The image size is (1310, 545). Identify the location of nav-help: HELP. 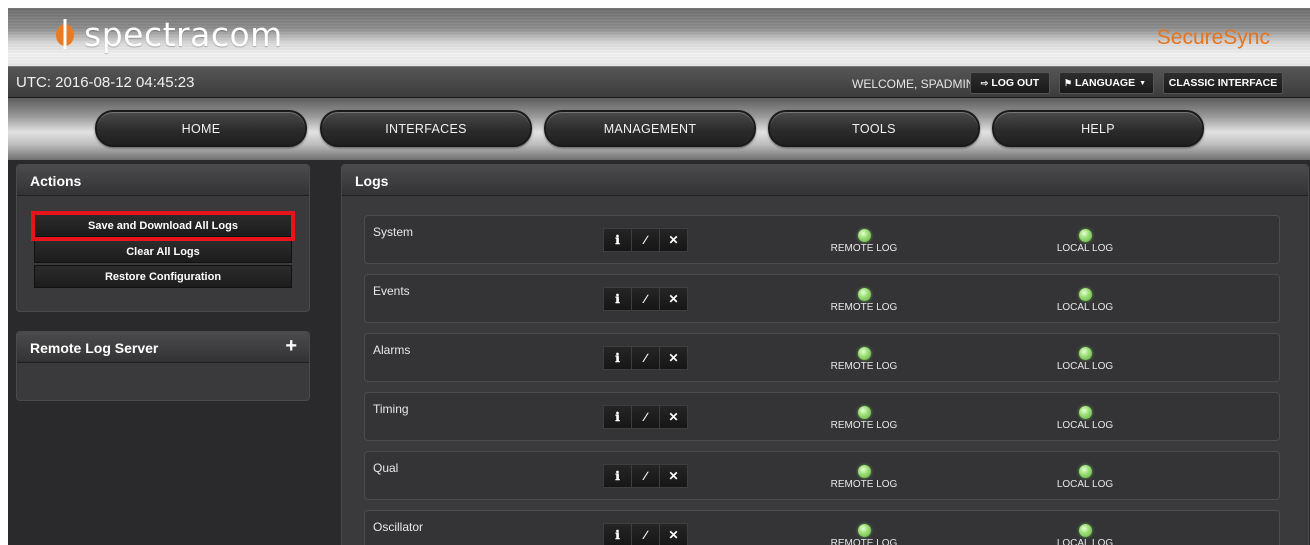
(1098, 128).